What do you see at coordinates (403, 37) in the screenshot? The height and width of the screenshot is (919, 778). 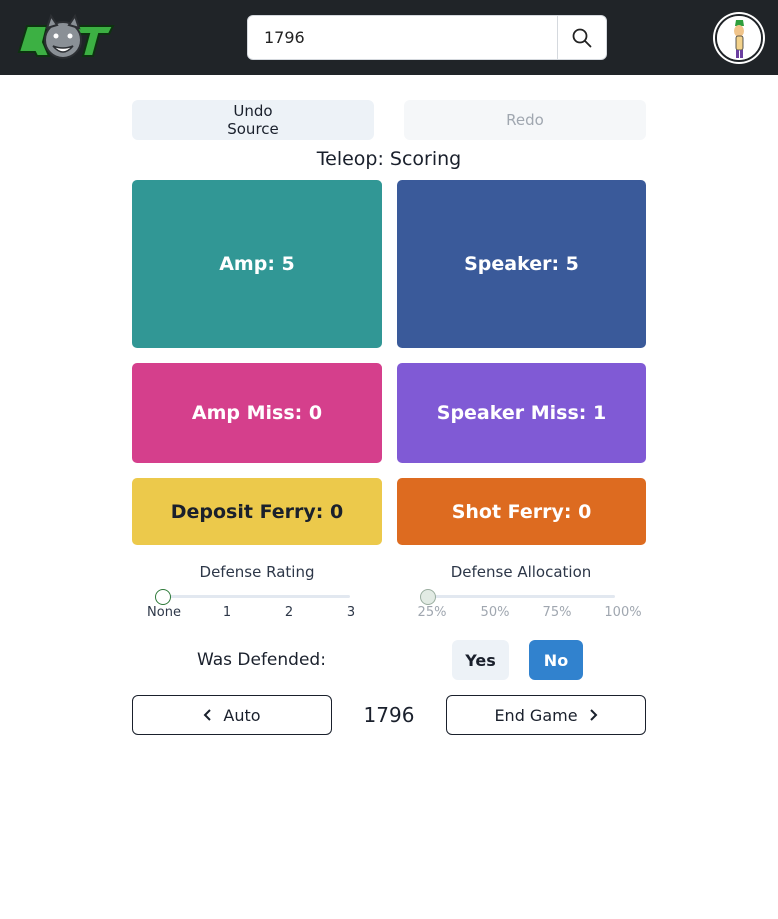 I see `search-input` at bounding box center [403, 37].